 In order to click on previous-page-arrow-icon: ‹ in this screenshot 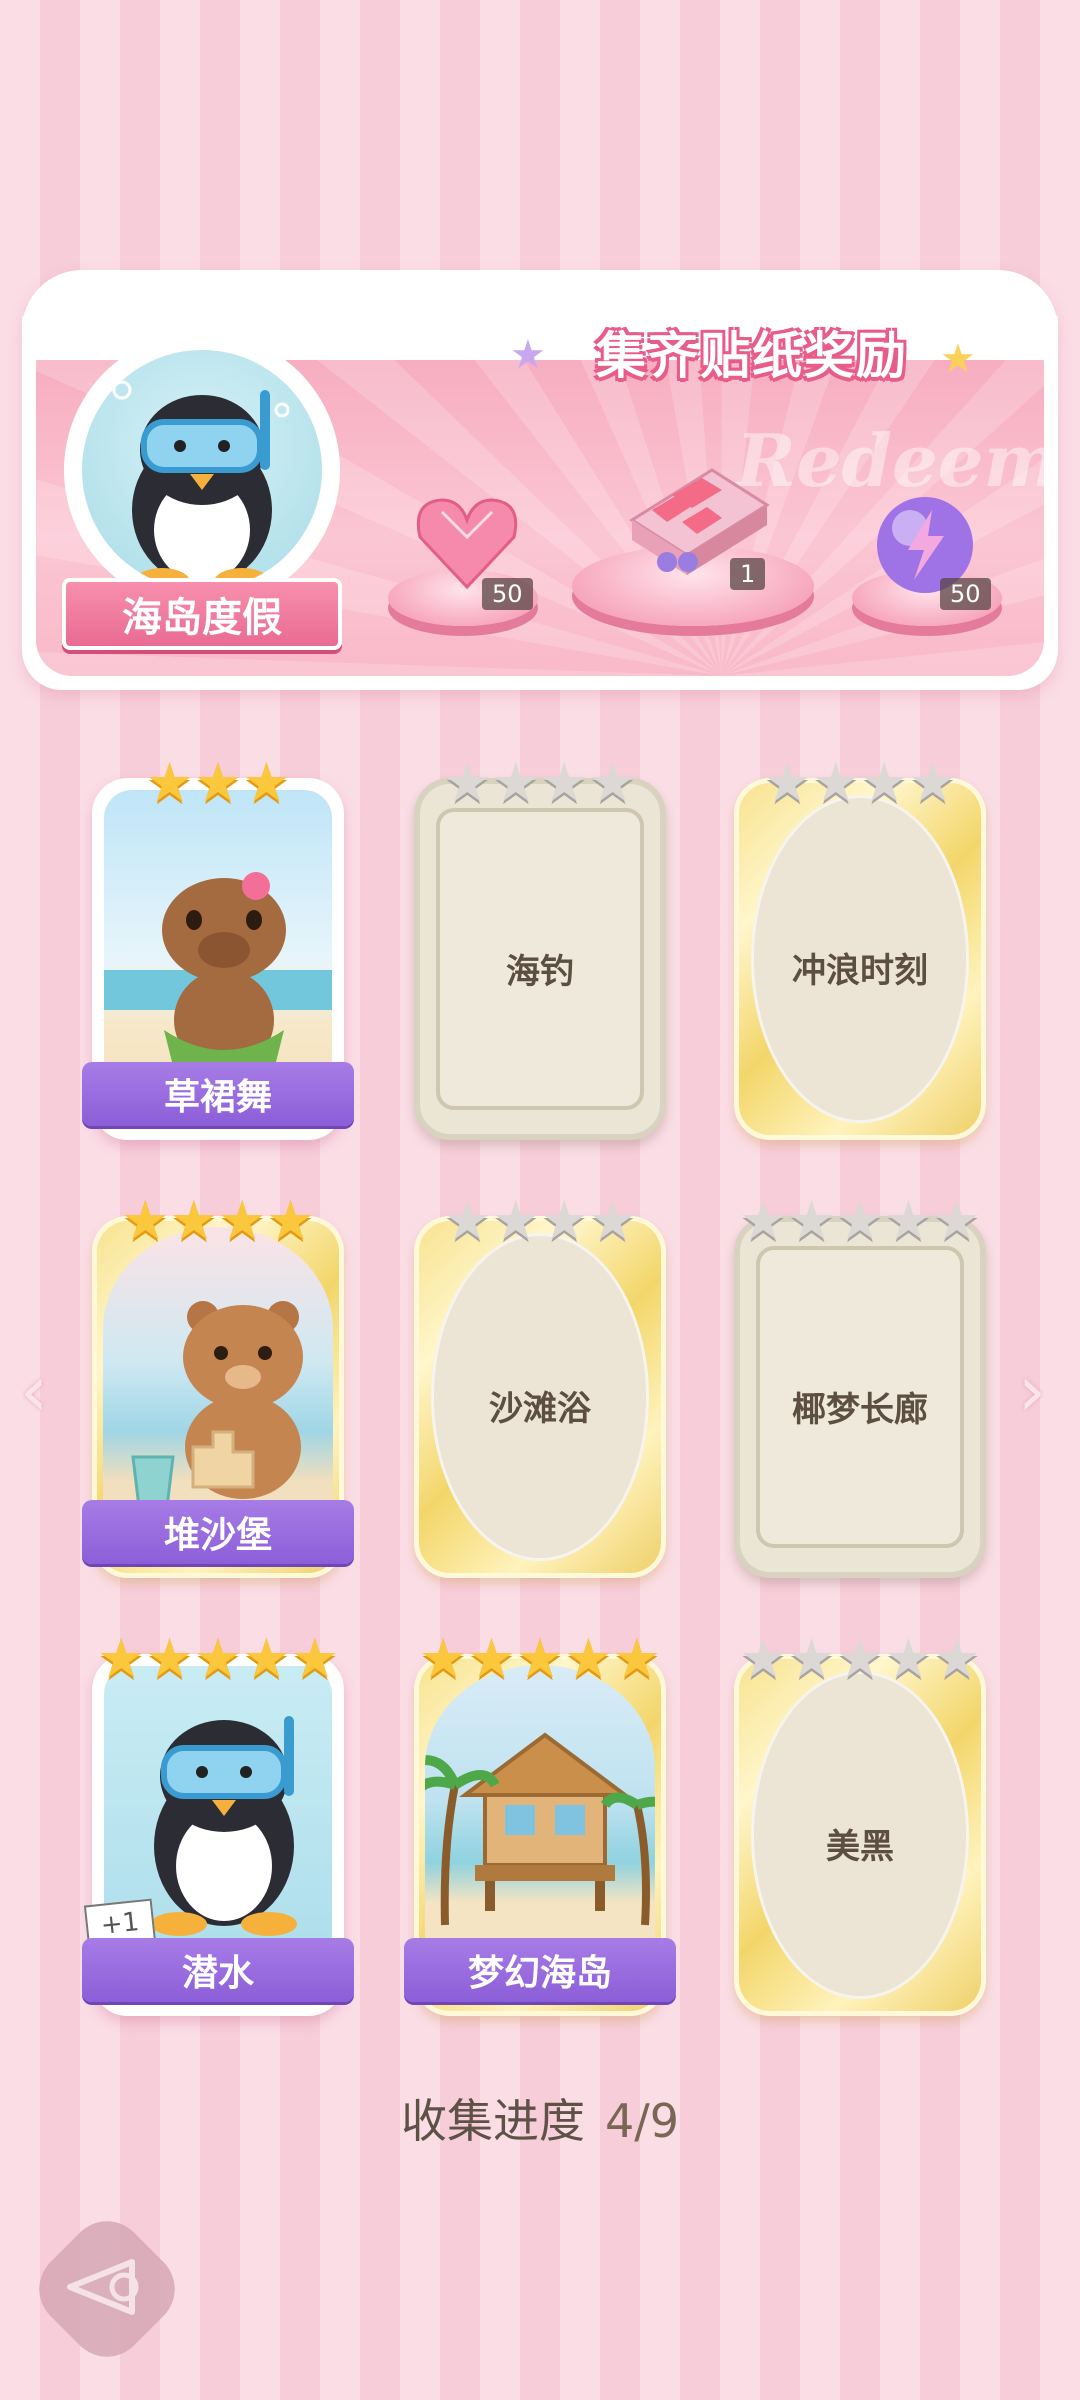, I will do `click(34, 1391)`.